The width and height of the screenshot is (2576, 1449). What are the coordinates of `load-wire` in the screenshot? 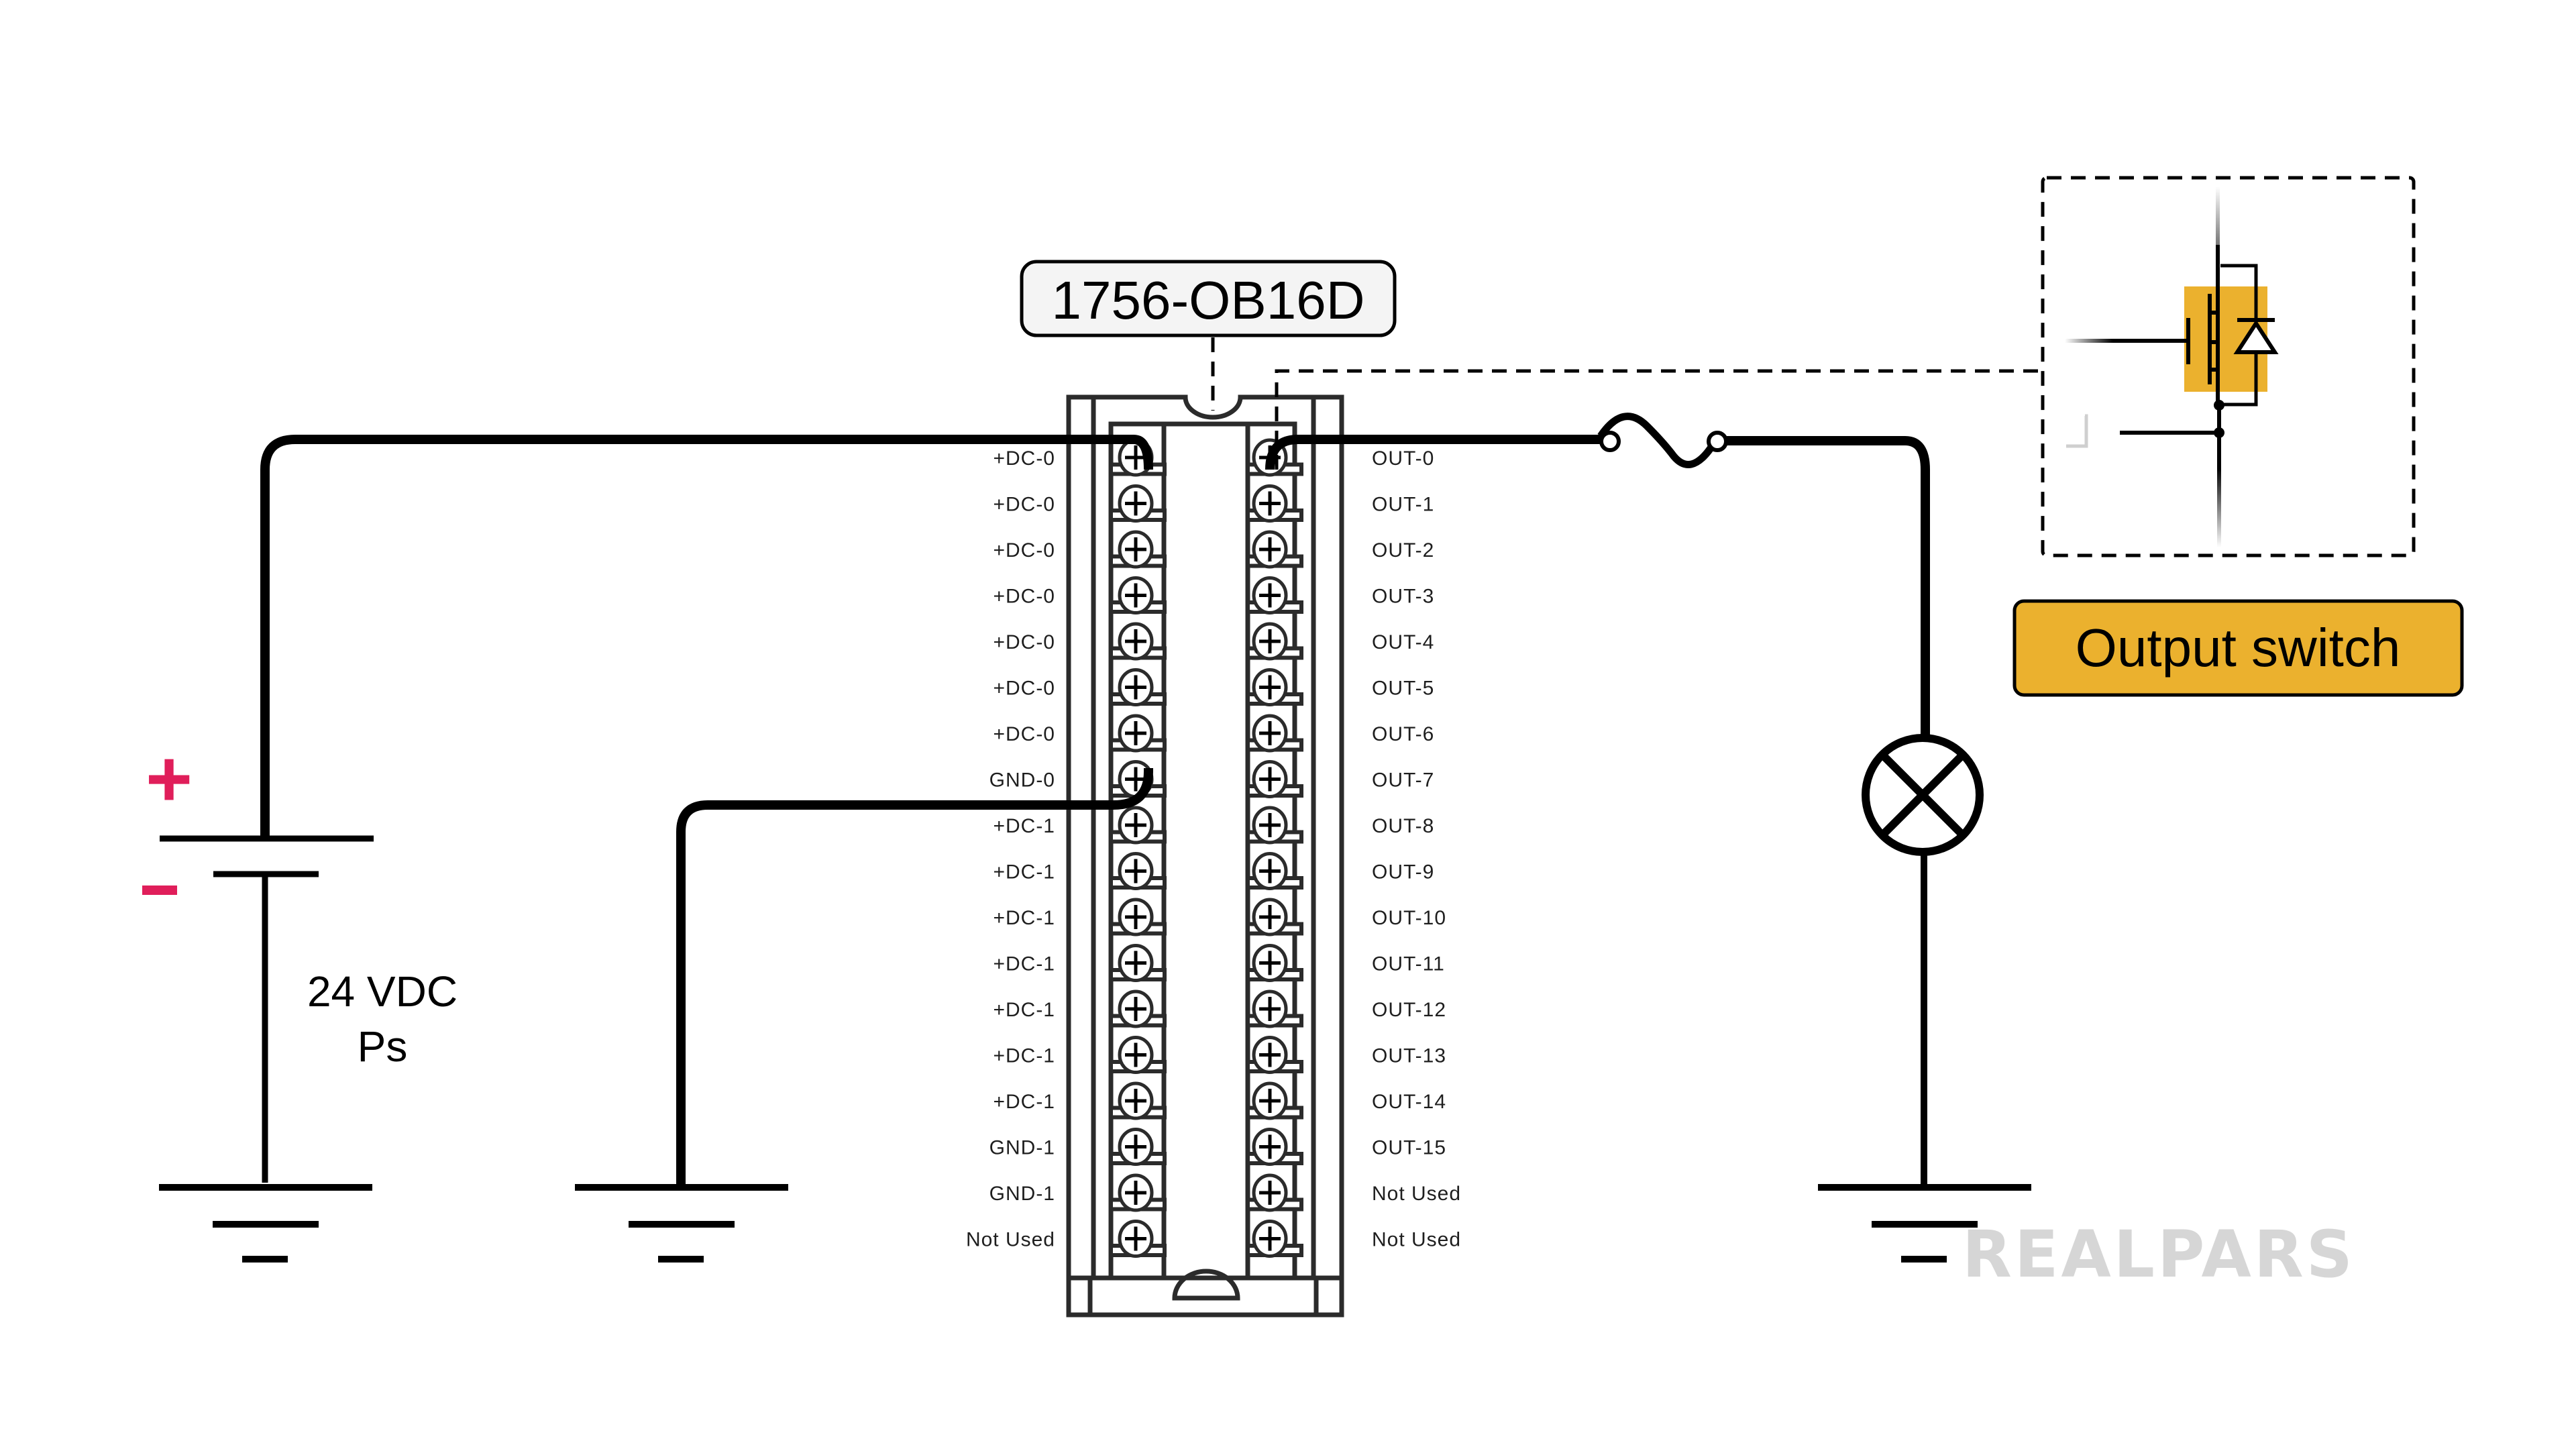 It's located at (1828, 586).